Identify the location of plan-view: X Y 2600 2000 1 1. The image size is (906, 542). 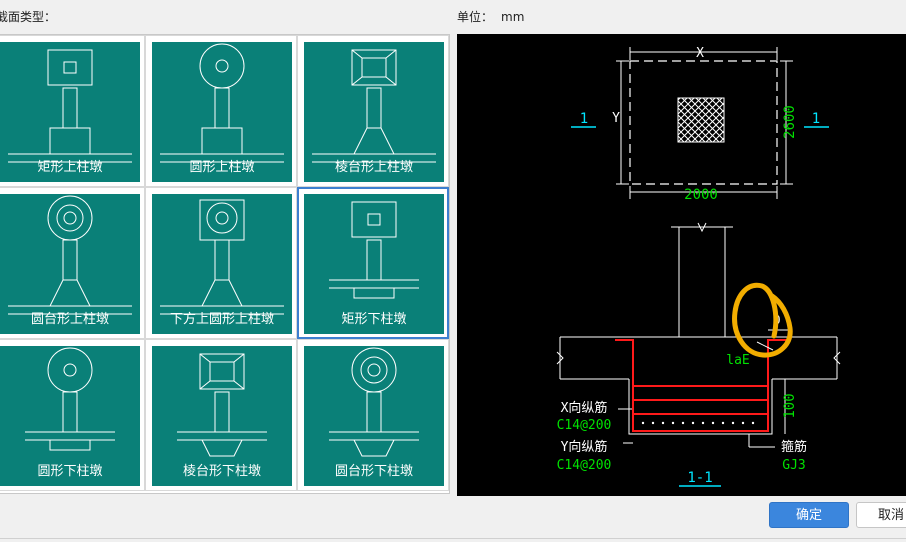
(700, 124).